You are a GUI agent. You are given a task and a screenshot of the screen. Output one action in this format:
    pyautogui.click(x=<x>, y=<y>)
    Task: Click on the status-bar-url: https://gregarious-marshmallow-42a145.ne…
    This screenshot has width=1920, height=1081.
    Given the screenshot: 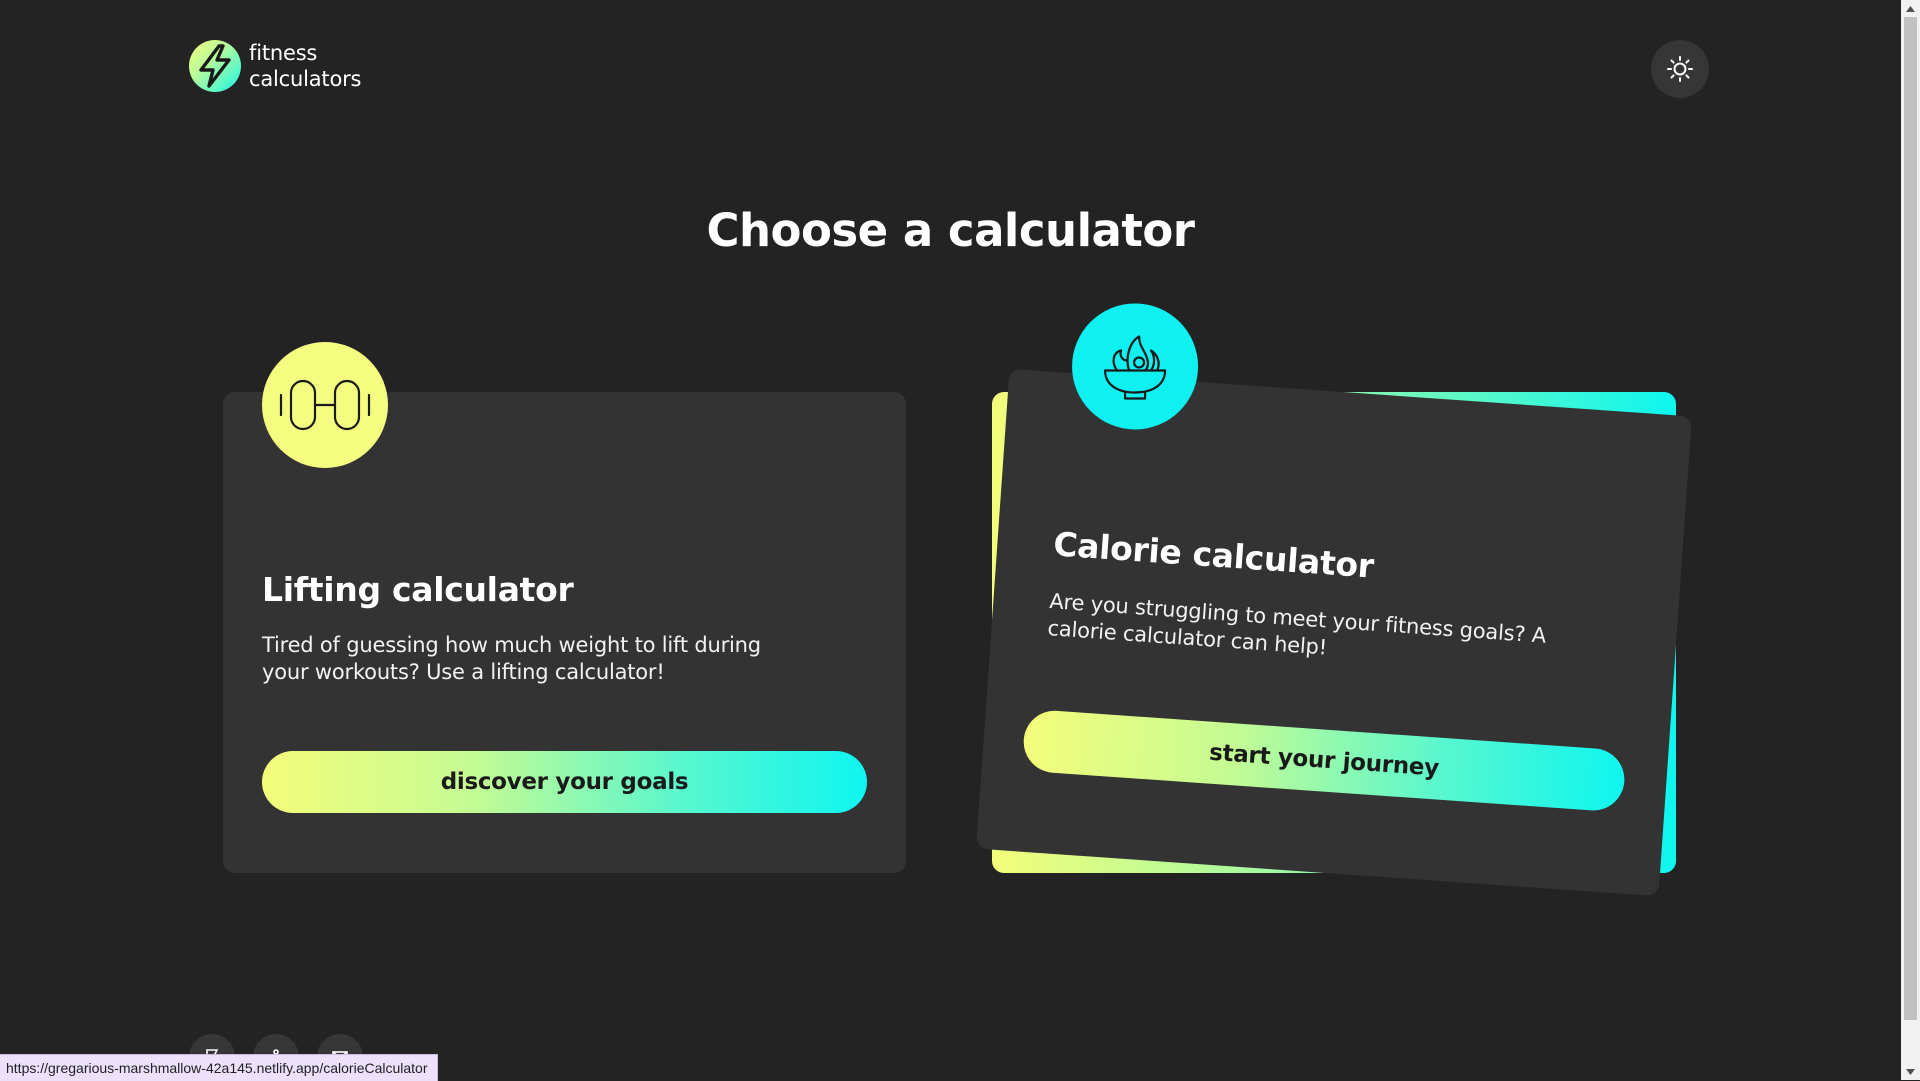 What is the action you would take?
    pyautogui.click(x=219, y=1067)
    